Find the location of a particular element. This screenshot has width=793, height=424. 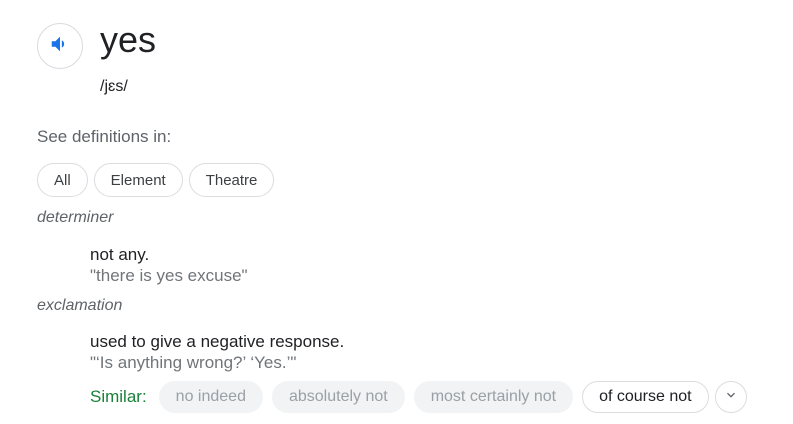

part-of-speech-determiner: determiner is located at coordinates (75, 217).